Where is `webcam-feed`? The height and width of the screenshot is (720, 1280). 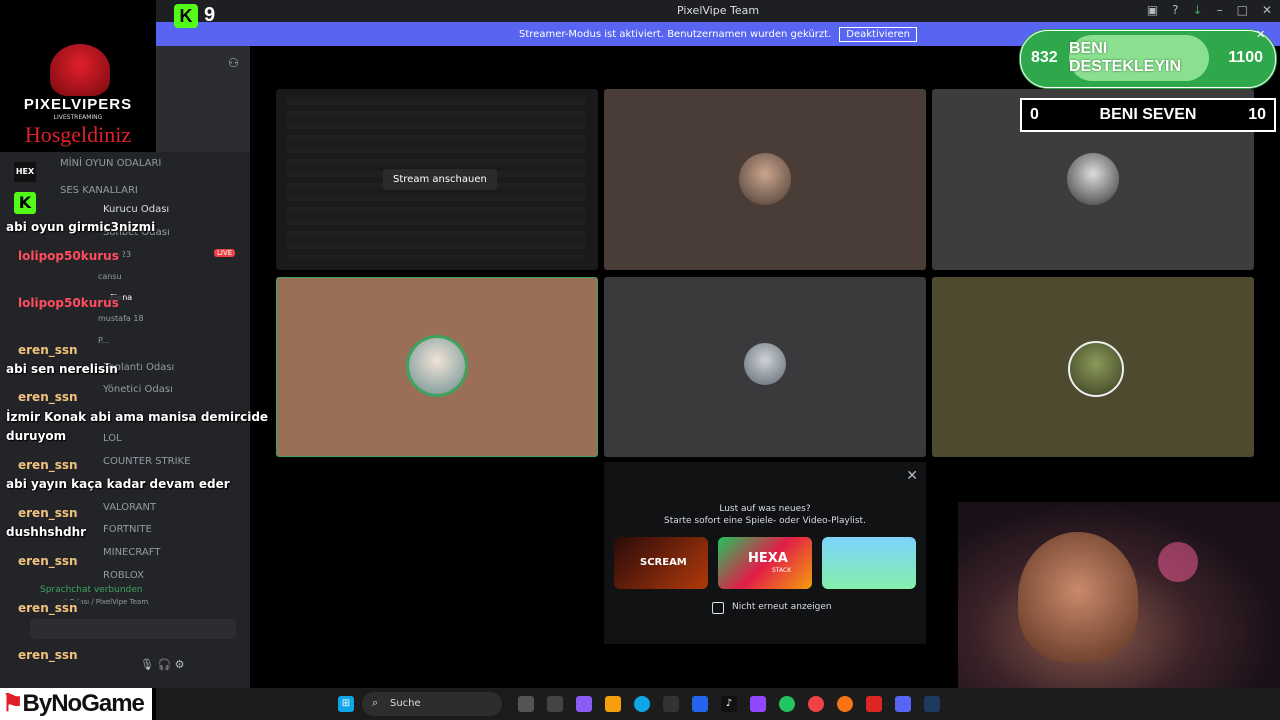 webcam-feed is located at coordinates (1119, 595).